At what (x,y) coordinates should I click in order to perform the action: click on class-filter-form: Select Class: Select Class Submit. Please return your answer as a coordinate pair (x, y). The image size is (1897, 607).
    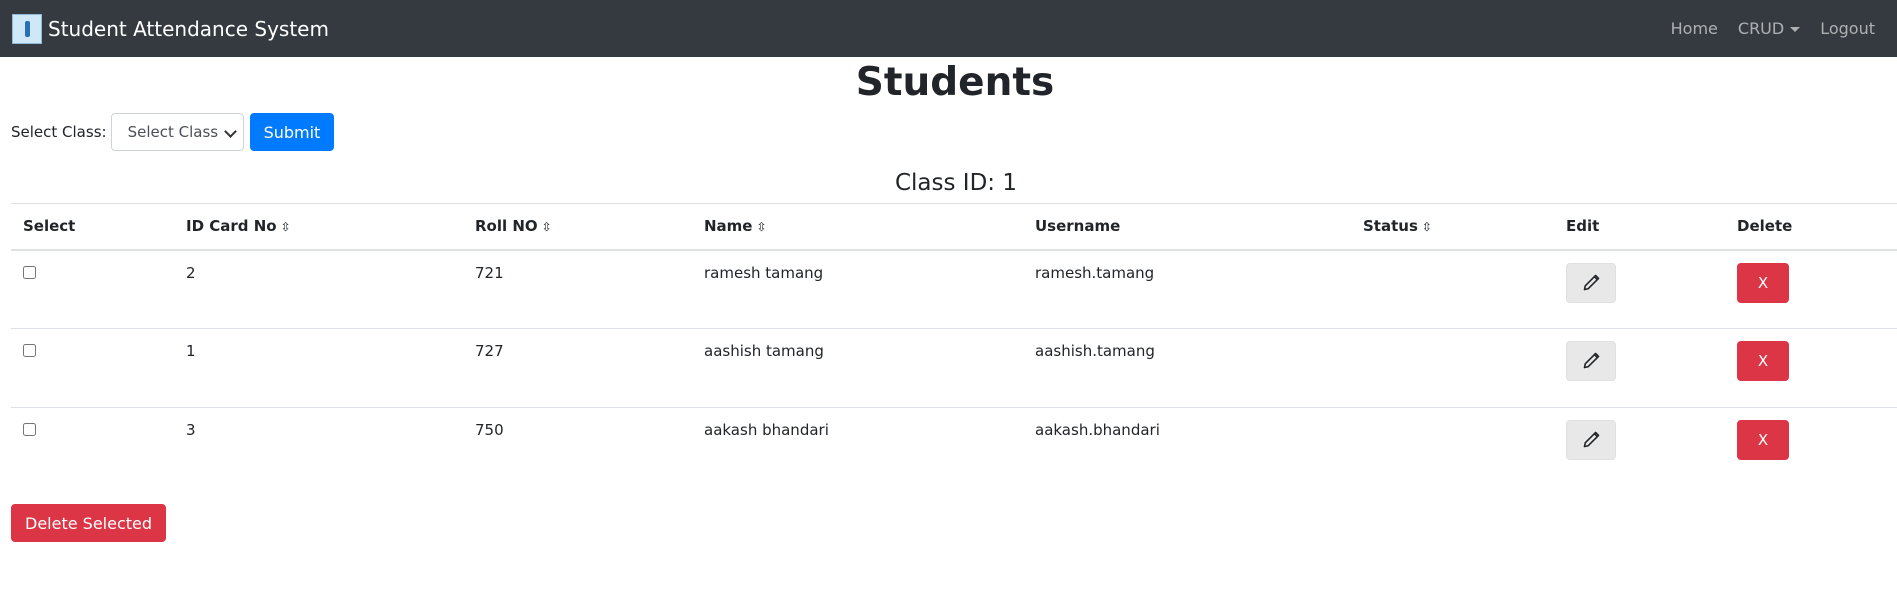
    Looking at the image, I should click on (173, 132).